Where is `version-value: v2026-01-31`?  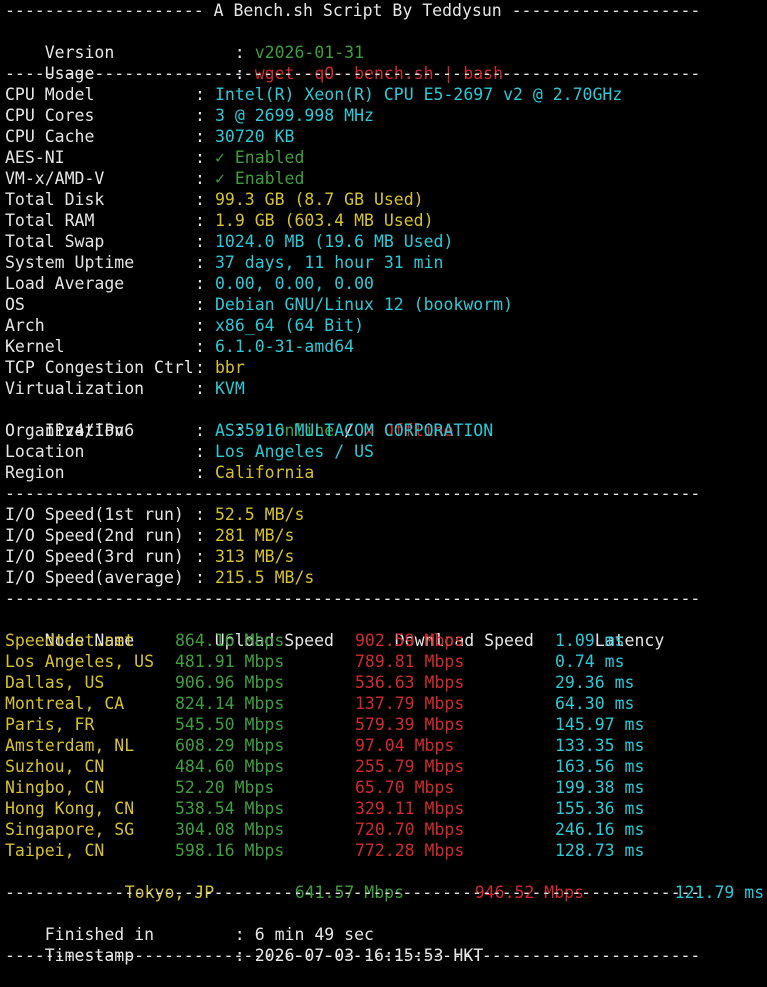 version-value: v2026-01-31 is located at coordinates (309, 52).